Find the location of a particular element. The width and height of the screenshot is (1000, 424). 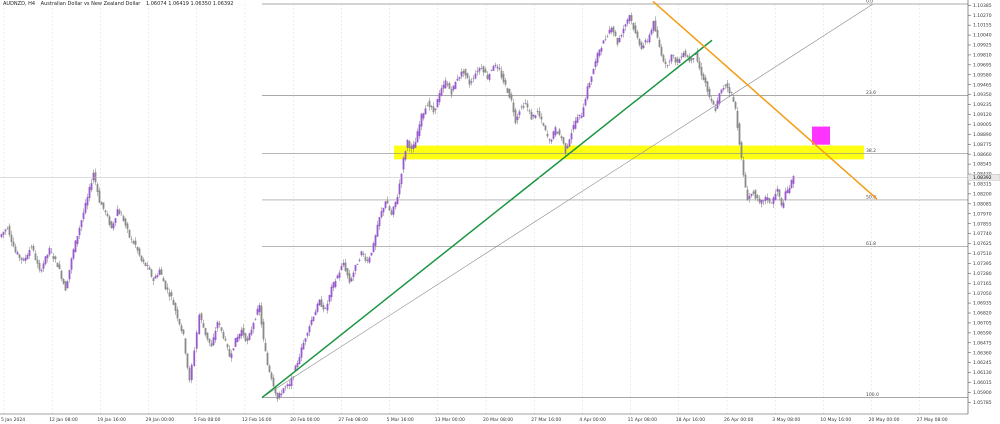

price-tick-label: 1.07625 is located at coordinates (982, 244).